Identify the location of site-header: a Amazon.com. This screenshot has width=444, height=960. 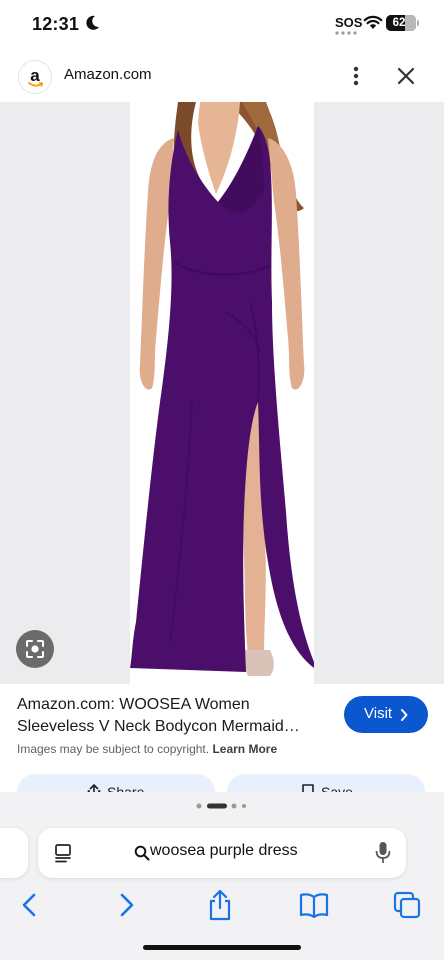
(222, 76).